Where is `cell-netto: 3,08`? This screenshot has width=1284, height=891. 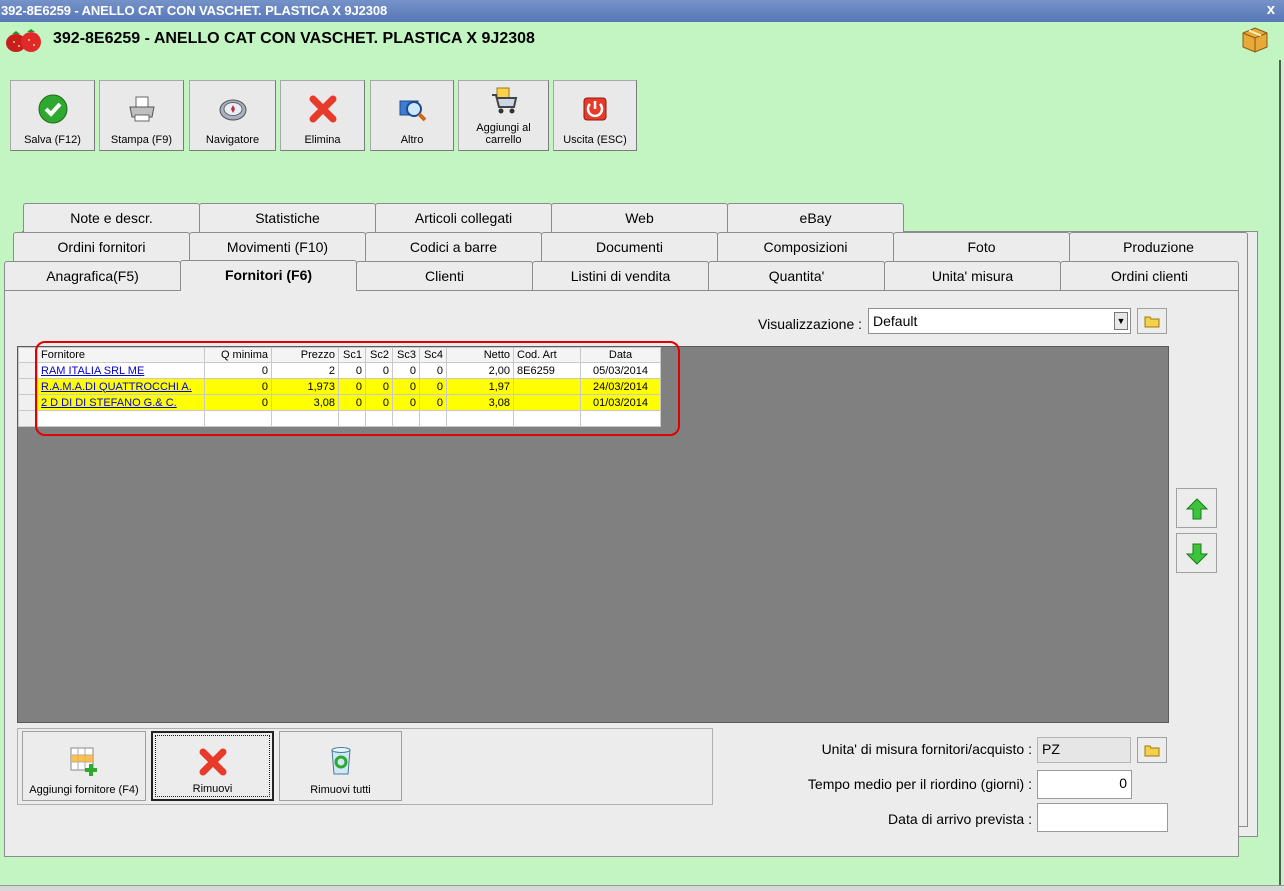
cell-netto: 3,08 is located at coordinates (480, 402).